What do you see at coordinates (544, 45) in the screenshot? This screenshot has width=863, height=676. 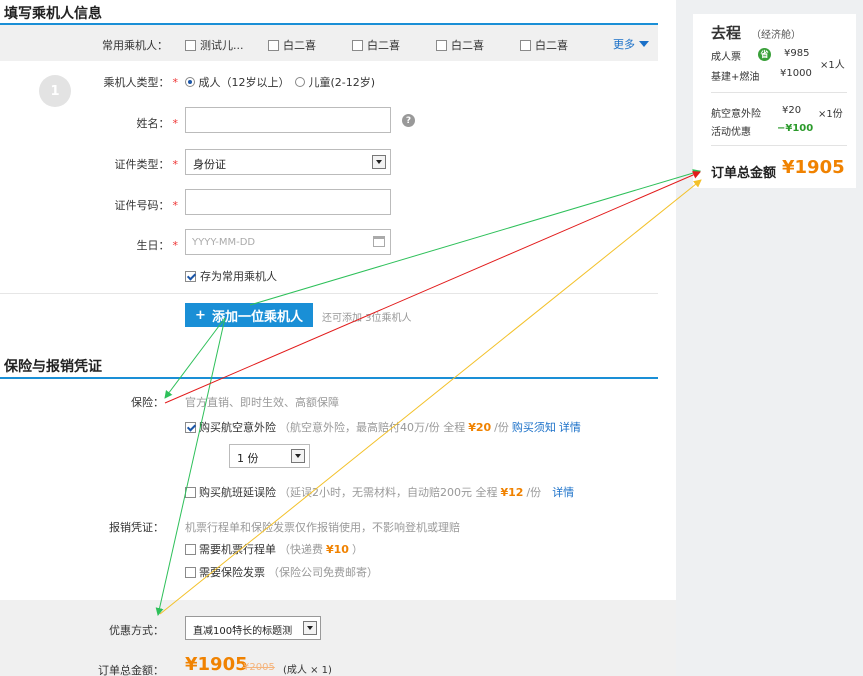 I see `frequent-passenger-5: 白二喜` at bounding box center [544, 45].